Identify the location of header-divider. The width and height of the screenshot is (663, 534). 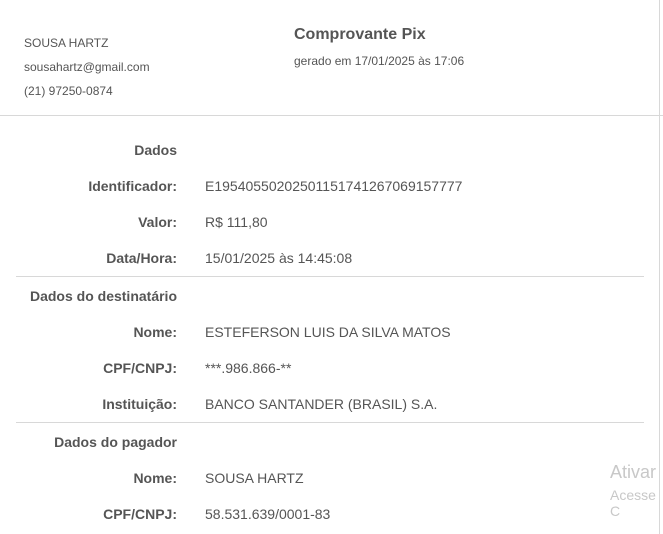
(331, 115).